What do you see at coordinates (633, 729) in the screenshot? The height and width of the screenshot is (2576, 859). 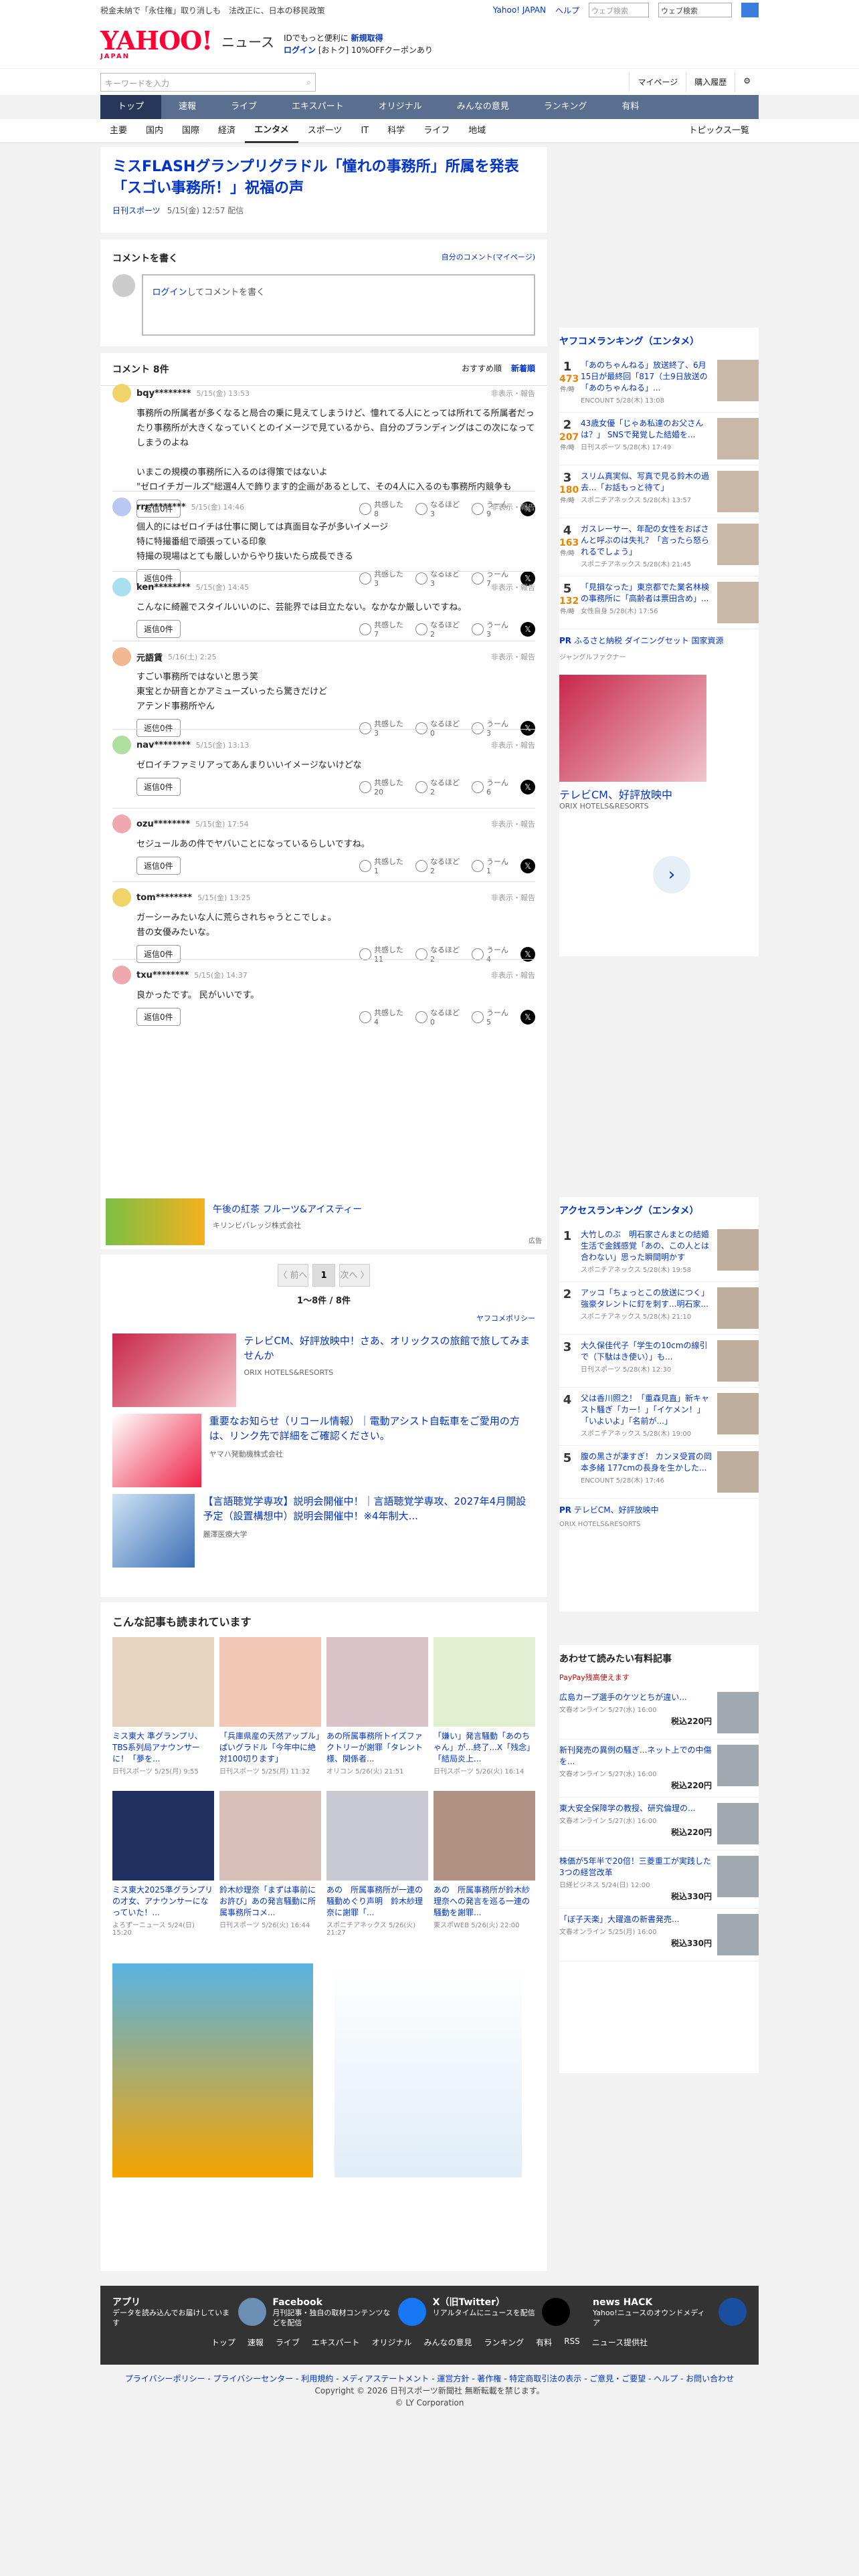 I see `side-ad-image` at bounding box center [633, 729].